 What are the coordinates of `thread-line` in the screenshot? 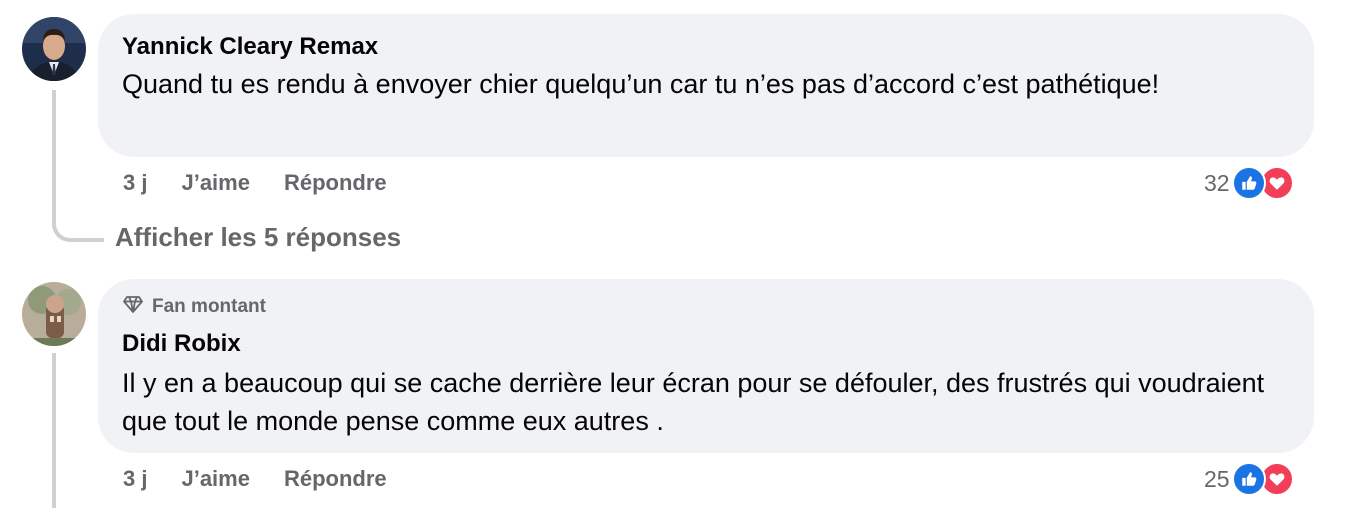 It's located at (54, 150).